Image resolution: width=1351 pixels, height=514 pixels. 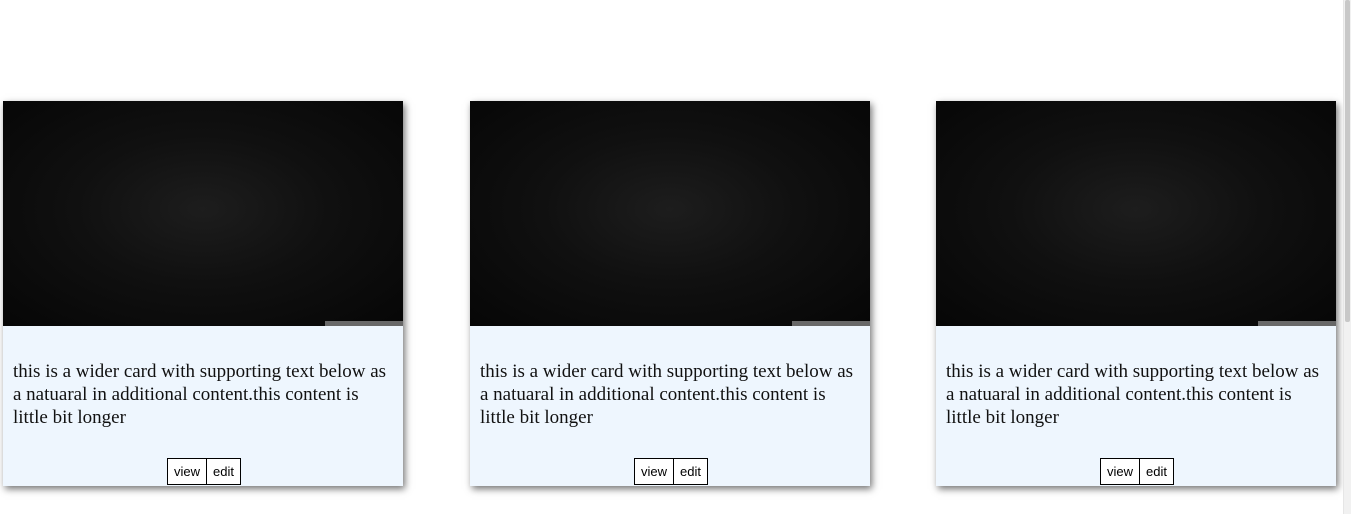 I want to click on vertical-scrollbar, so click(x=1347, y=257).